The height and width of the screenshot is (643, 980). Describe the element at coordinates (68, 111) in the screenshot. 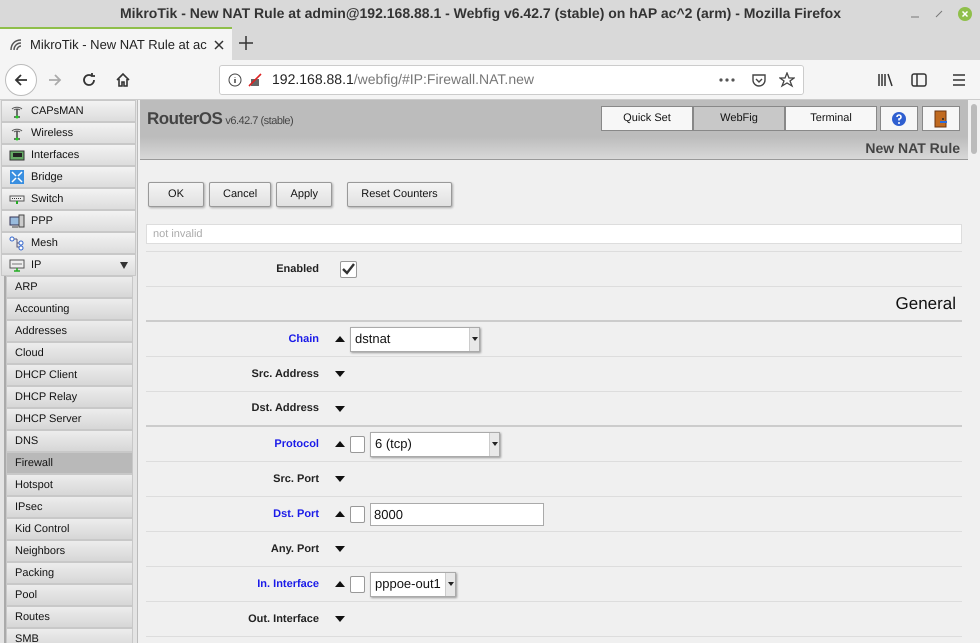

I see `menu-item: CAPsMAN` at that location.